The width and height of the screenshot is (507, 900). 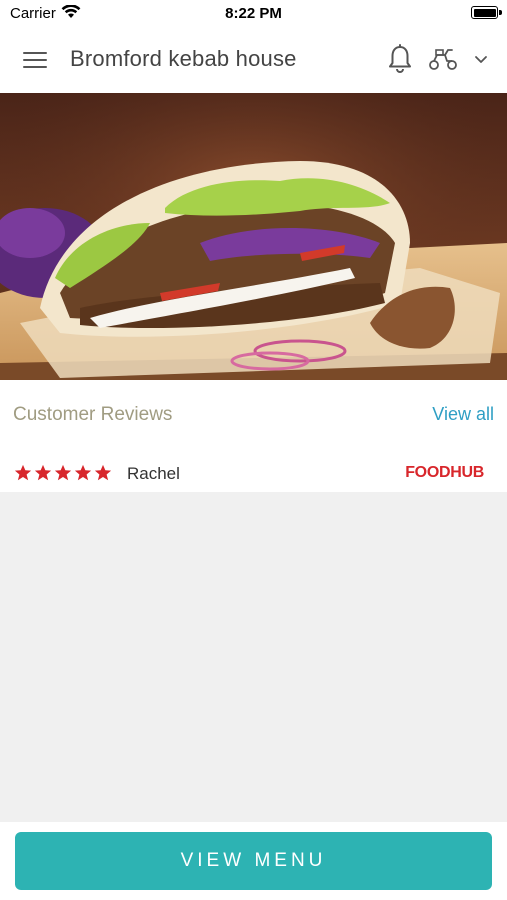 I want to click on reviewer-name: Rachel, so click(x=153, y=473).